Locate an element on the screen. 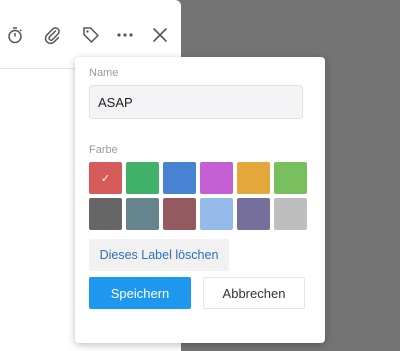 This screenshot has width=400, height=351. delete-label-button: Dieses Label löschen is located at coordinates (159, 255).